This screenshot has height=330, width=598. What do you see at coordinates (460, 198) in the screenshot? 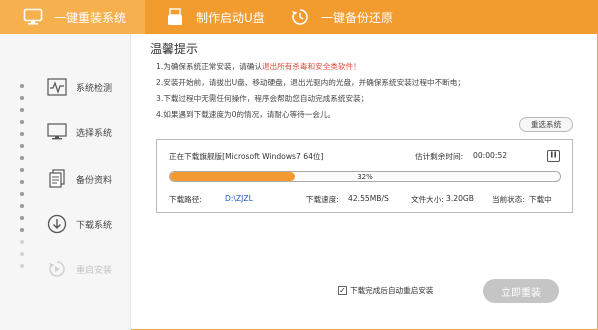
I see `file-size-value: 3.20GB` at bounding box center [460, 198].